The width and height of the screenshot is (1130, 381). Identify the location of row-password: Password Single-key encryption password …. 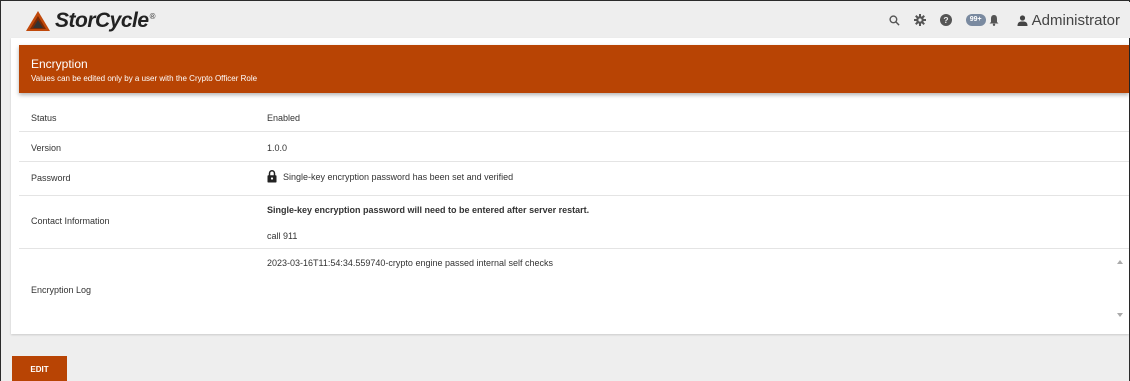
(574, 179).